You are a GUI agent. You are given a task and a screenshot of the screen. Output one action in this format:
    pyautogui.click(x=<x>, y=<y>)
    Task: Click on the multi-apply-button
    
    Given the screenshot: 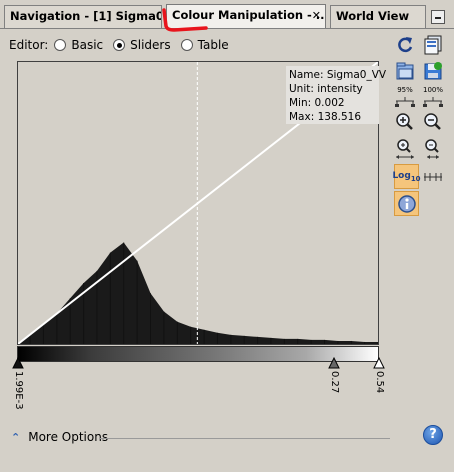 What is the action you would take?
    pyautogui.click(x=433, y=45)
    